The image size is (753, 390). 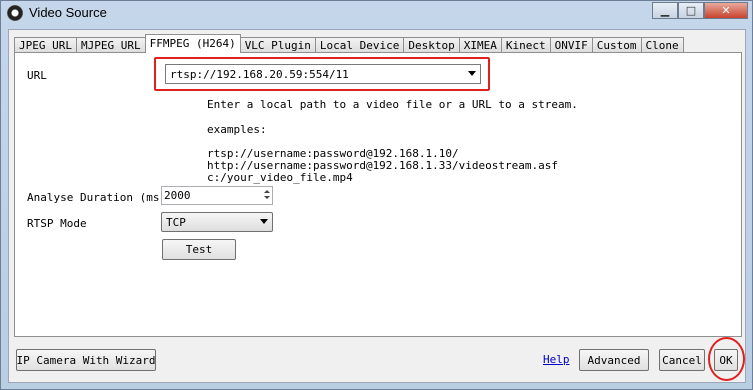 What do you see at coordinates (726, 359) in the screenshot?
I see `highlight-ok-annotation` at bounding box center [726, 359].